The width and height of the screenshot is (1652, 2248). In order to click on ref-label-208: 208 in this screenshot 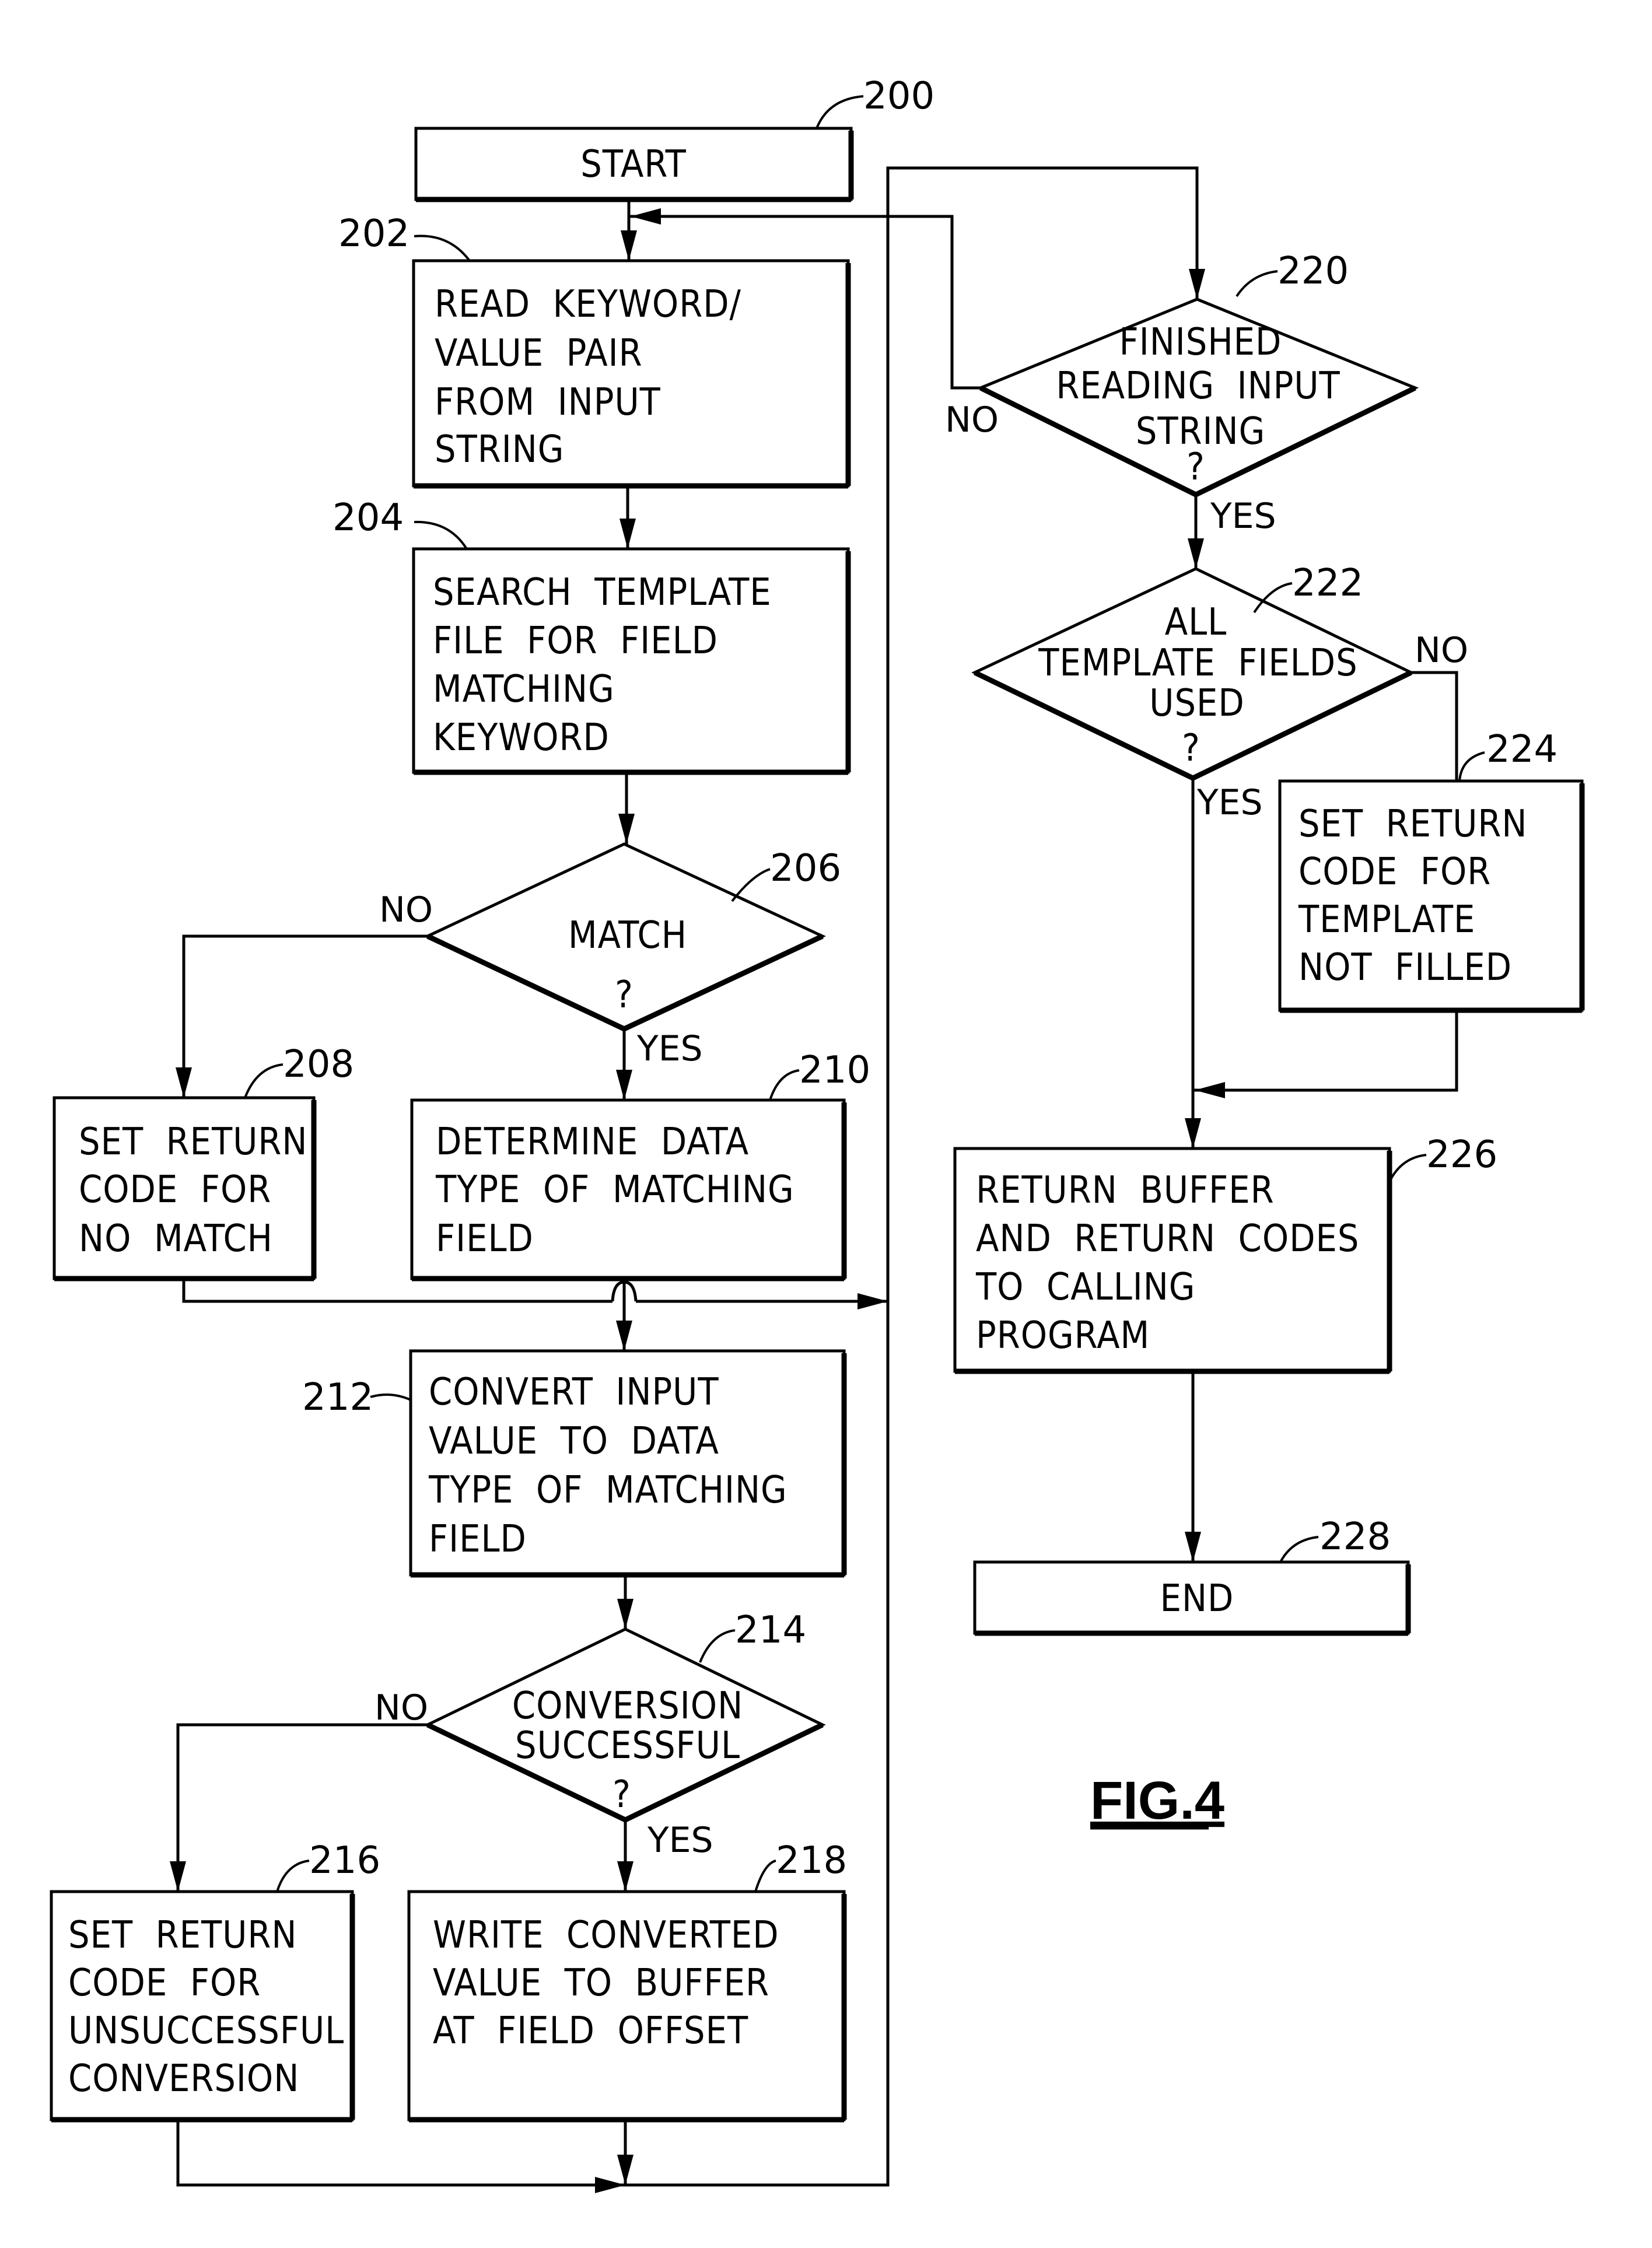, I will do `click(318, 1064)`.